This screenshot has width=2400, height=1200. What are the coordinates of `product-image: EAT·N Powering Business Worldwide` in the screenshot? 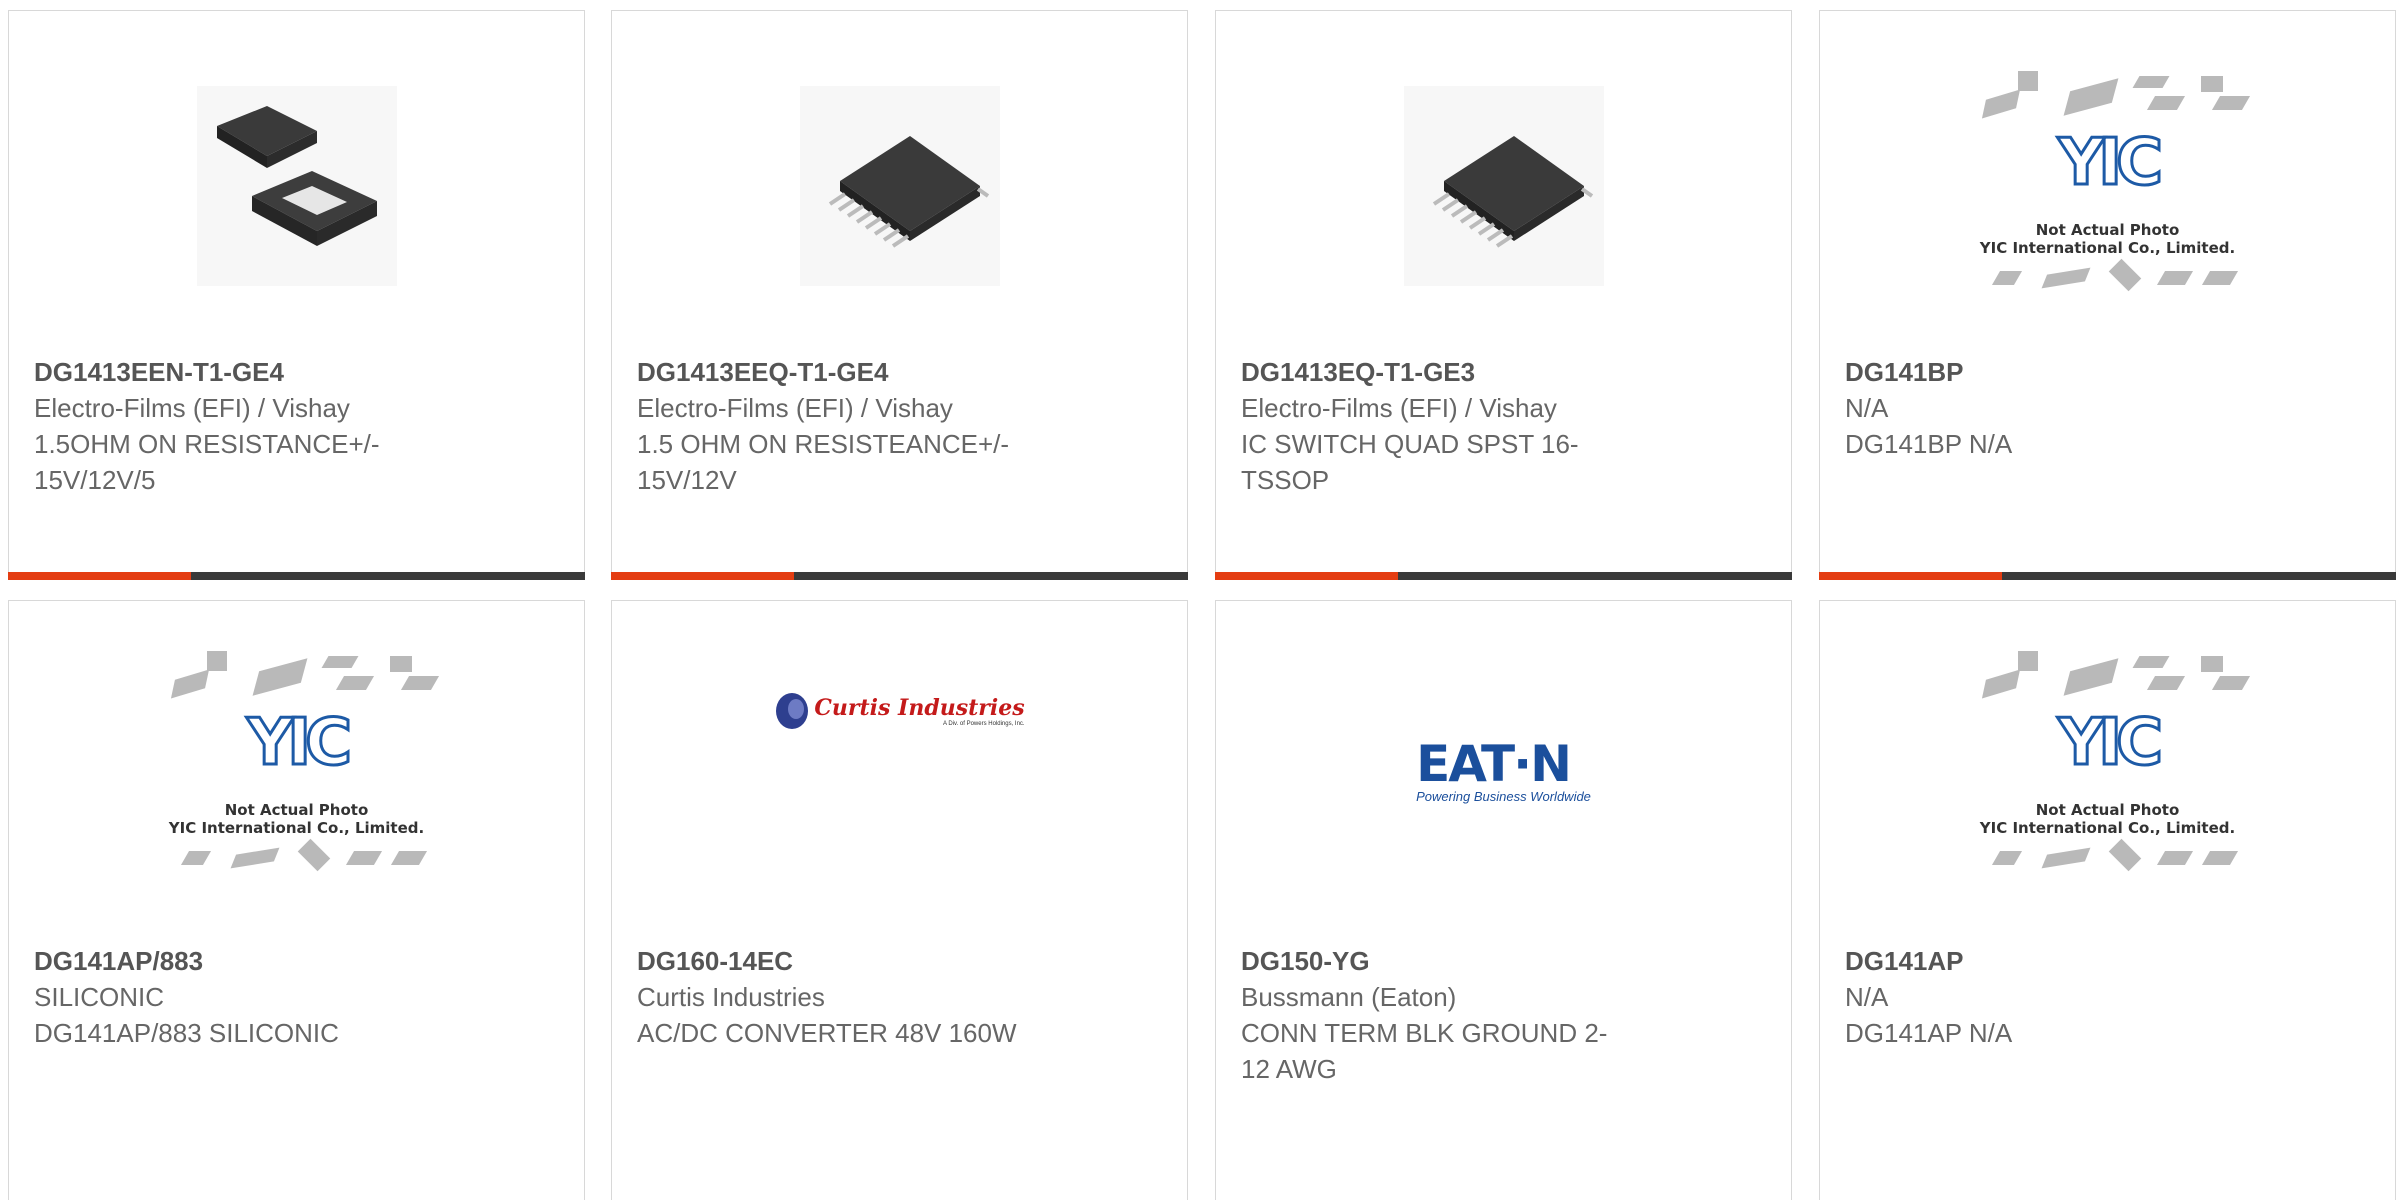 It's located at (1503, 771).